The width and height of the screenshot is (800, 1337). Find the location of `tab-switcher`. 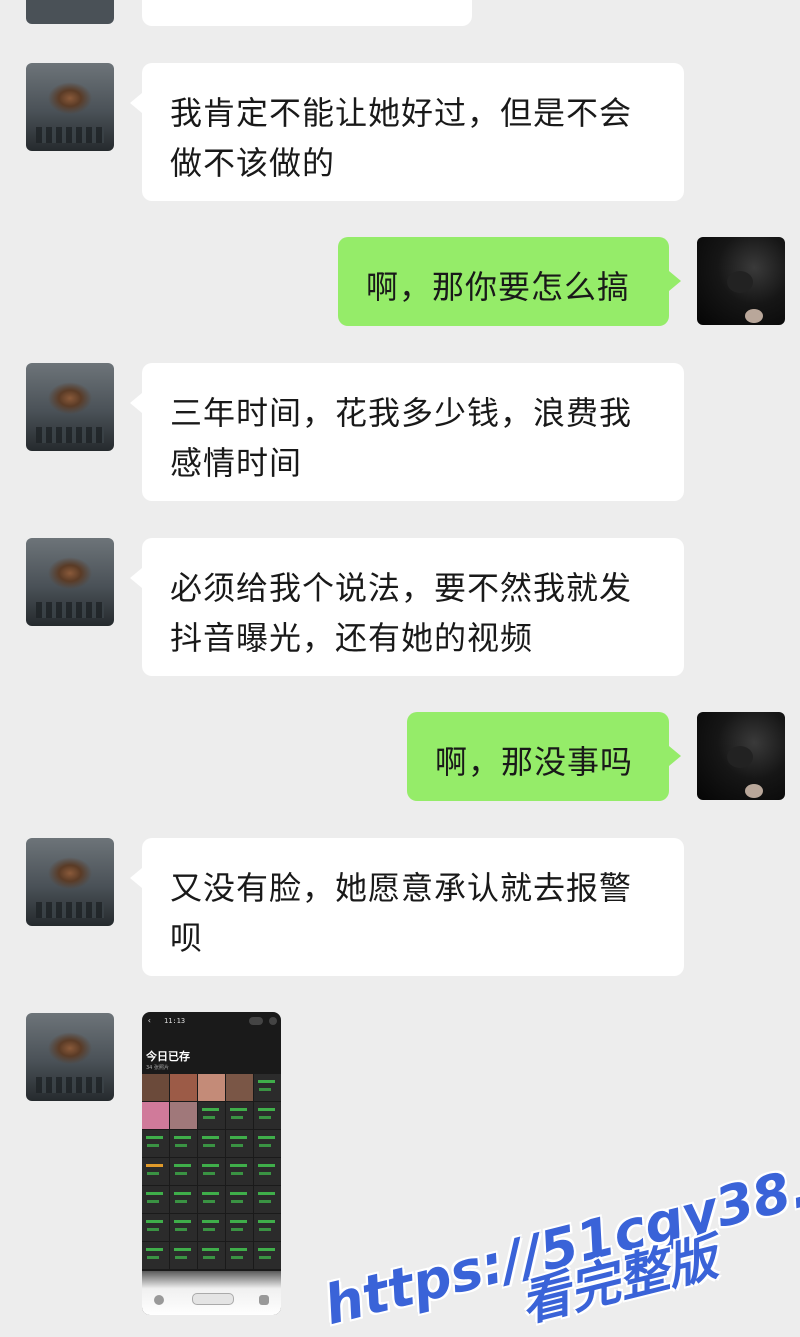

tab-switcher is located at coordinates (213, 1299).